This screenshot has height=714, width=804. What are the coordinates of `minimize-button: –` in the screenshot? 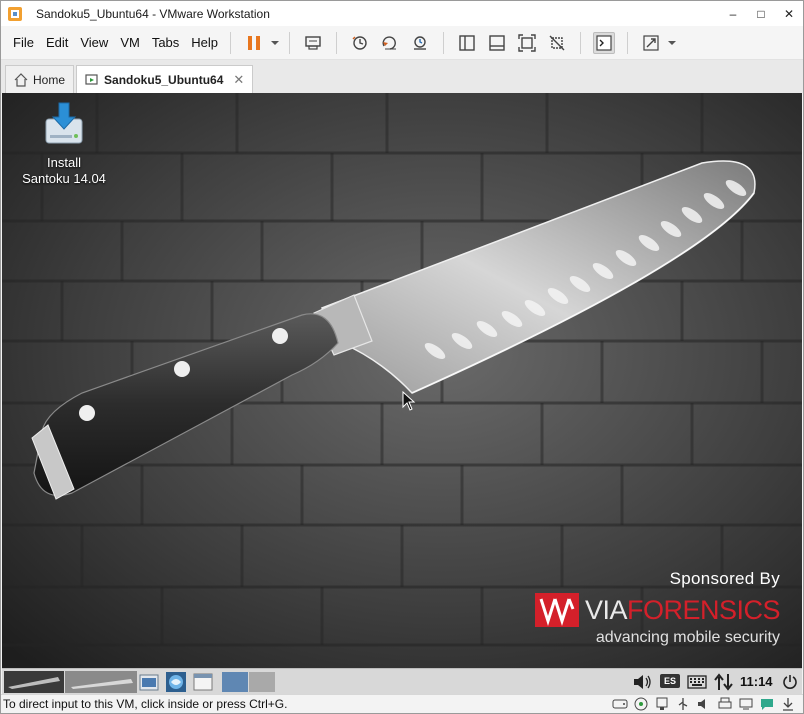 It's located at (733, 13).